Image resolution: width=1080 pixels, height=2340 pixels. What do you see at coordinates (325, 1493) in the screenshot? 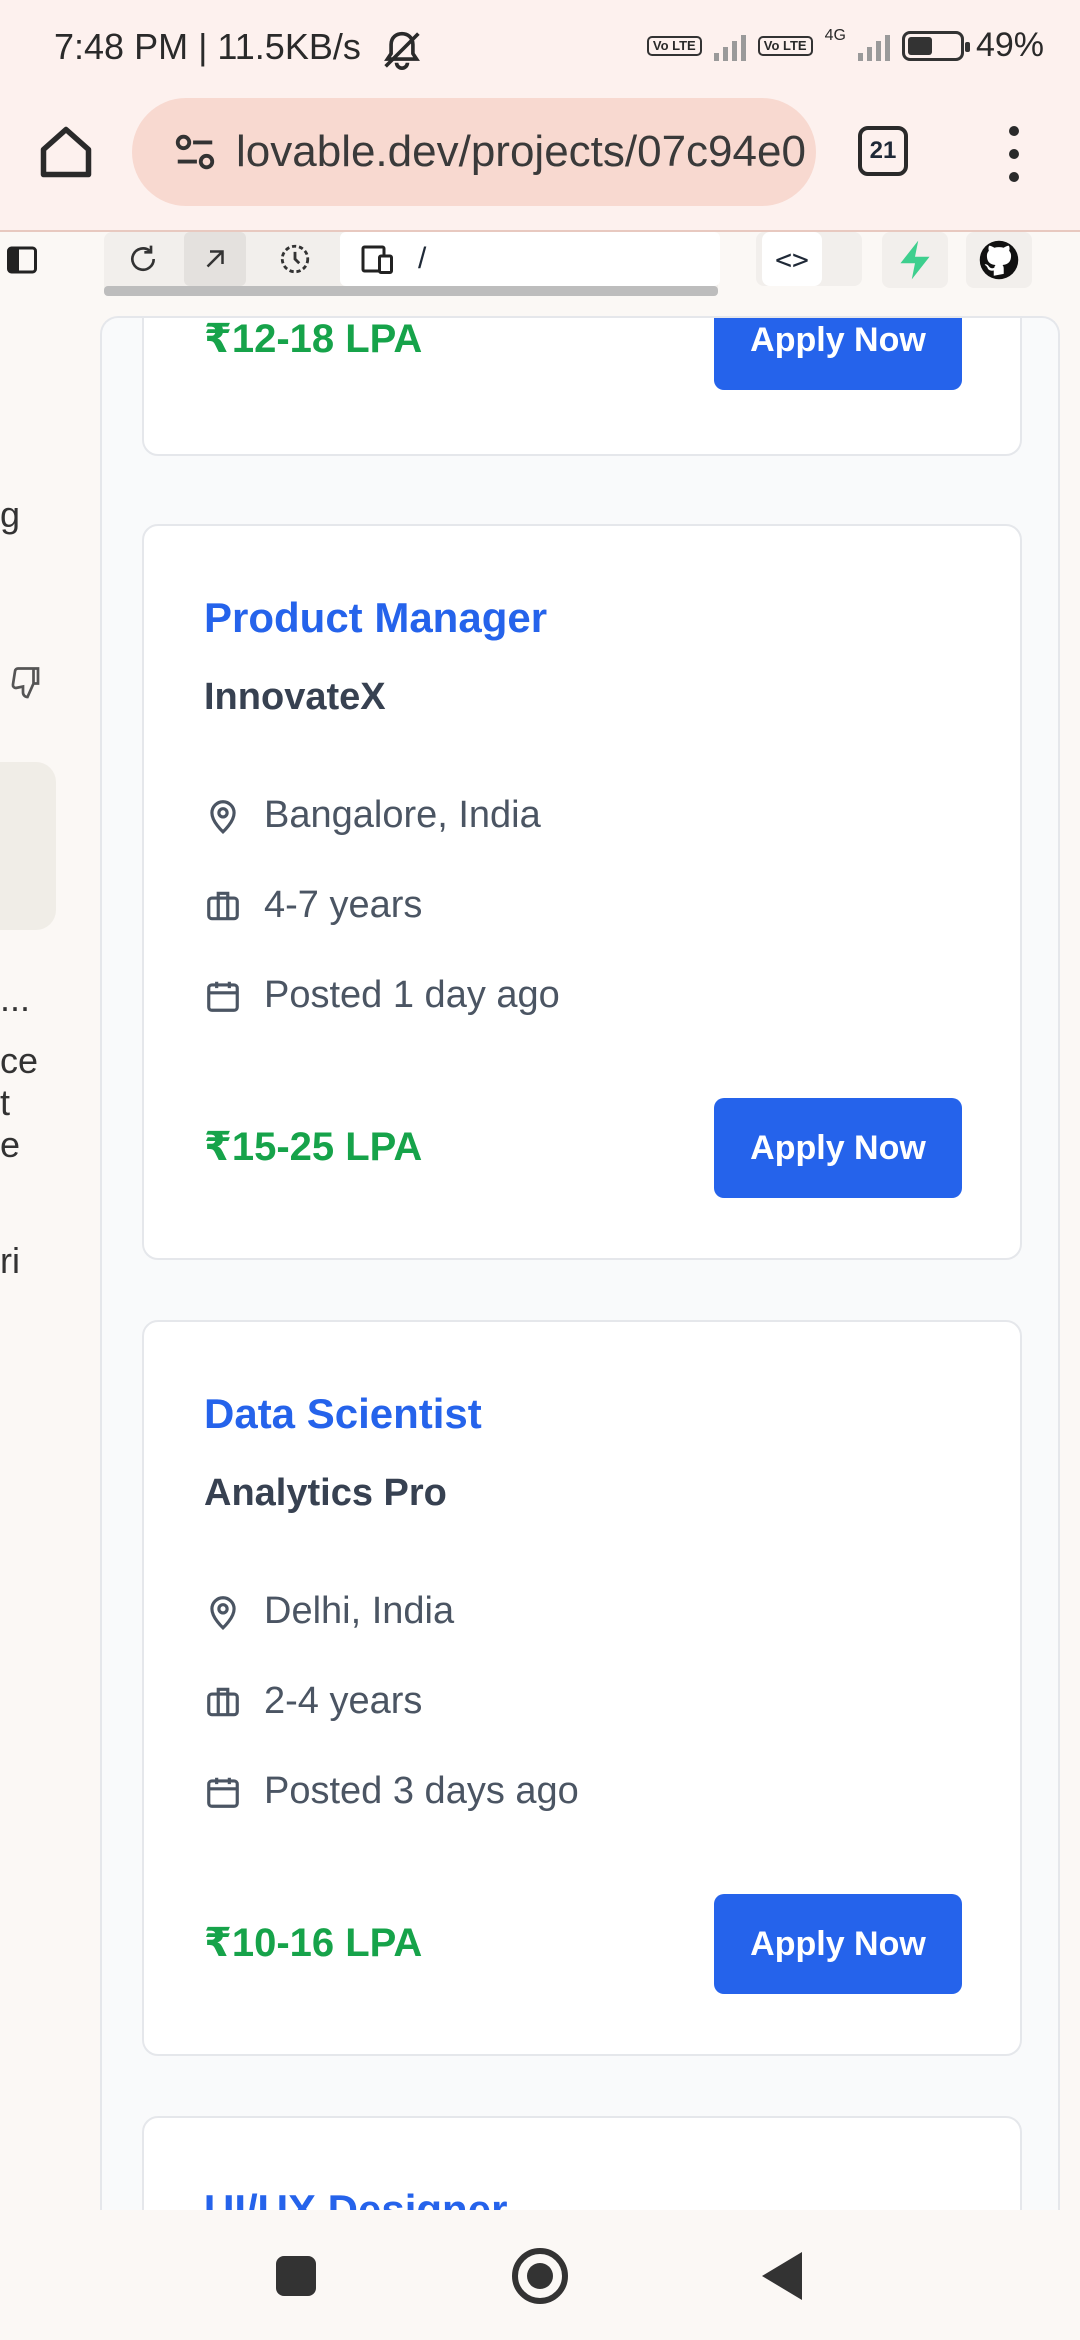
I see `company-name: Analytics Pro` at bounding box center [325, 1493].